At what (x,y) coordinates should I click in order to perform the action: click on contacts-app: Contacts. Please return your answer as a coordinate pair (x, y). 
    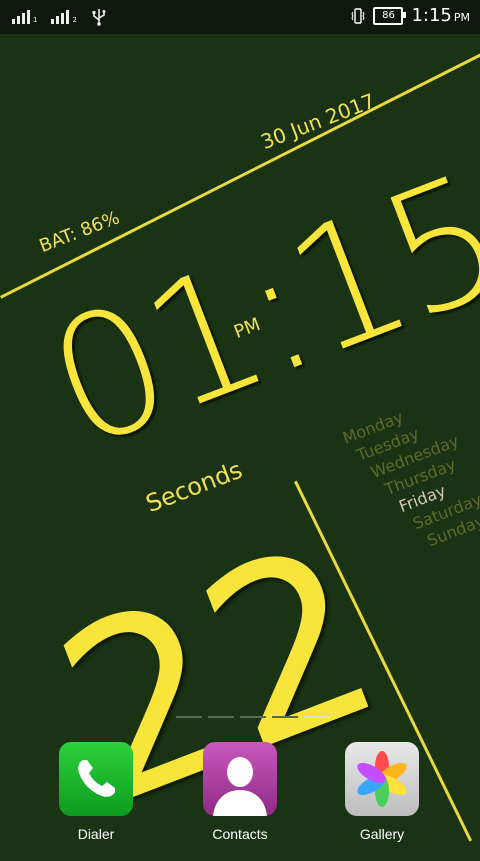
    Looking at the image, I should click on (240, 792).